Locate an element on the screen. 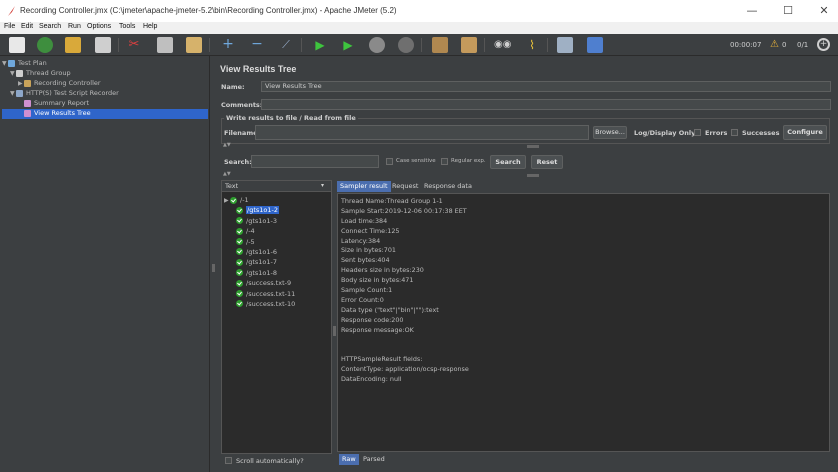  result-row: /-5 is located at coordinates (277, 243).